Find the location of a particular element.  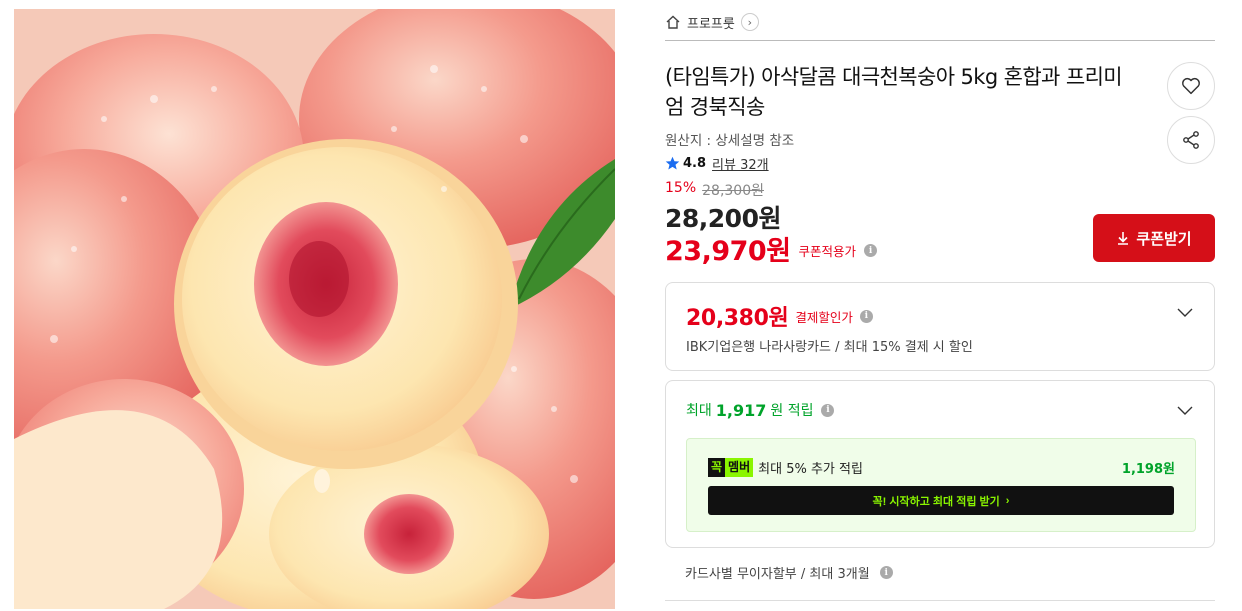

wishlist-button is located at coordinates (1191, 86).